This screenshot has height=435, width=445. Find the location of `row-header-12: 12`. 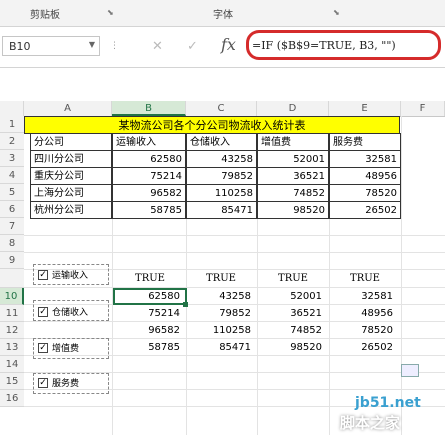

row-header-12: 12 is located at coordinates (12, 330).